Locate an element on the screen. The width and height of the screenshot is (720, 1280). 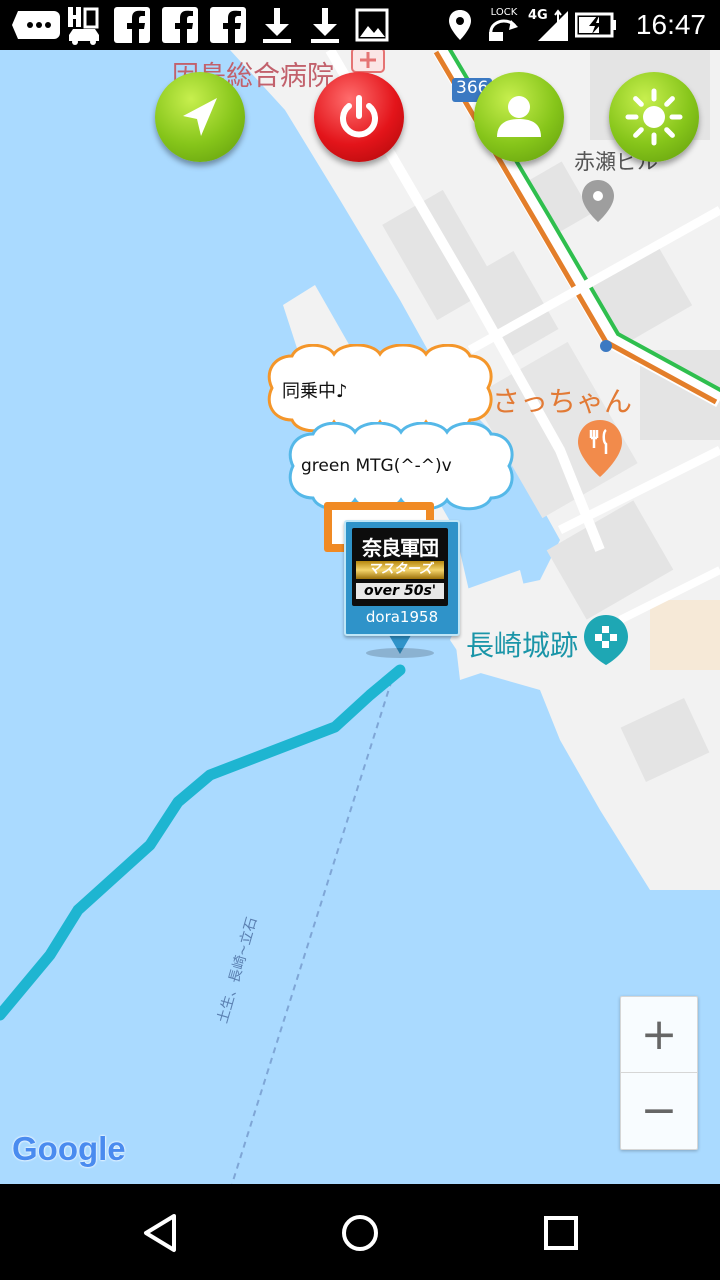
zoom-in-button: + is located at coordinates (659, 1035).